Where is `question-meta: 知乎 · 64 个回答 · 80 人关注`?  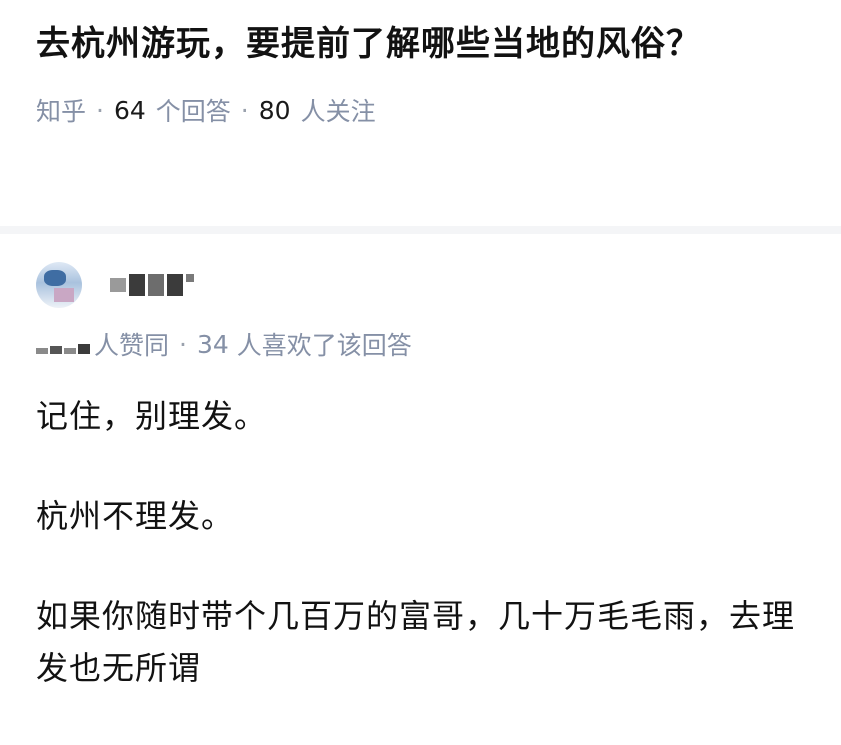
question-meta: 知乎 · 64 个回答 · 80 人关注 is located at coordinates (416, 110).